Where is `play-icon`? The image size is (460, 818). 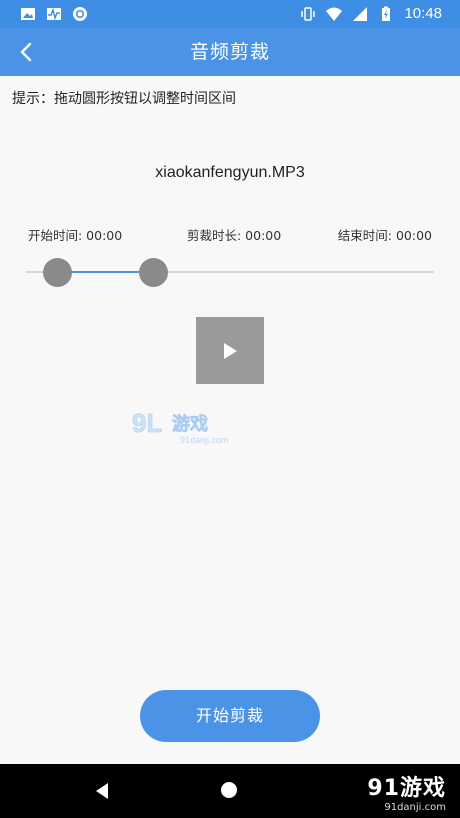 play-icon is located at coordinates (230, 350).